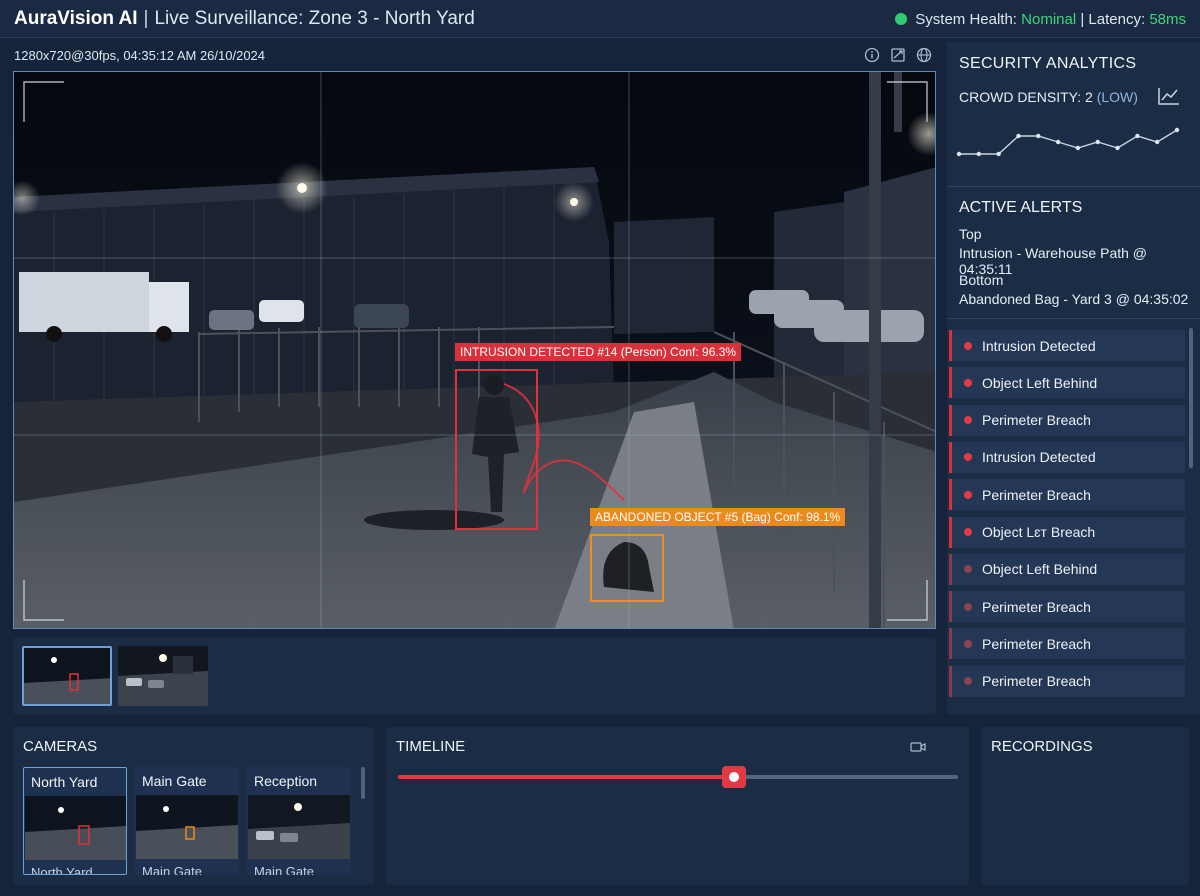 The height and width of the screenshot is (896, 1200). I want to click on camera-name: North Yard, so click(64, 782).